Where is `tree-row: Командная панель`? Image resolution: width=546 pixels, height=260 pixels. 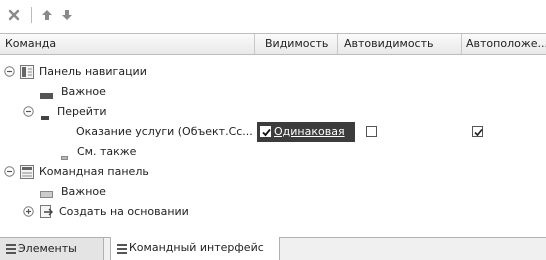
tree-row: Командная панель is located at coordinates (273, 172).